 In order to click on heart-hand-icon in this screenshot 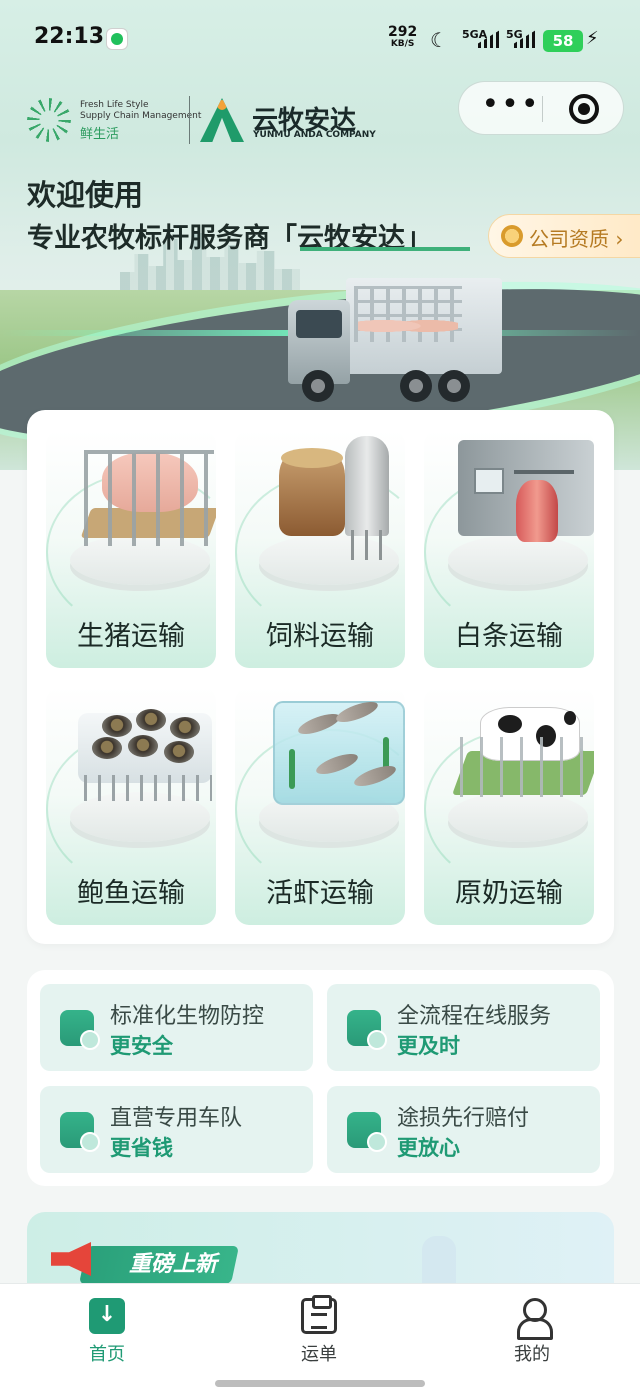, I will do `click(367, 1030)`.